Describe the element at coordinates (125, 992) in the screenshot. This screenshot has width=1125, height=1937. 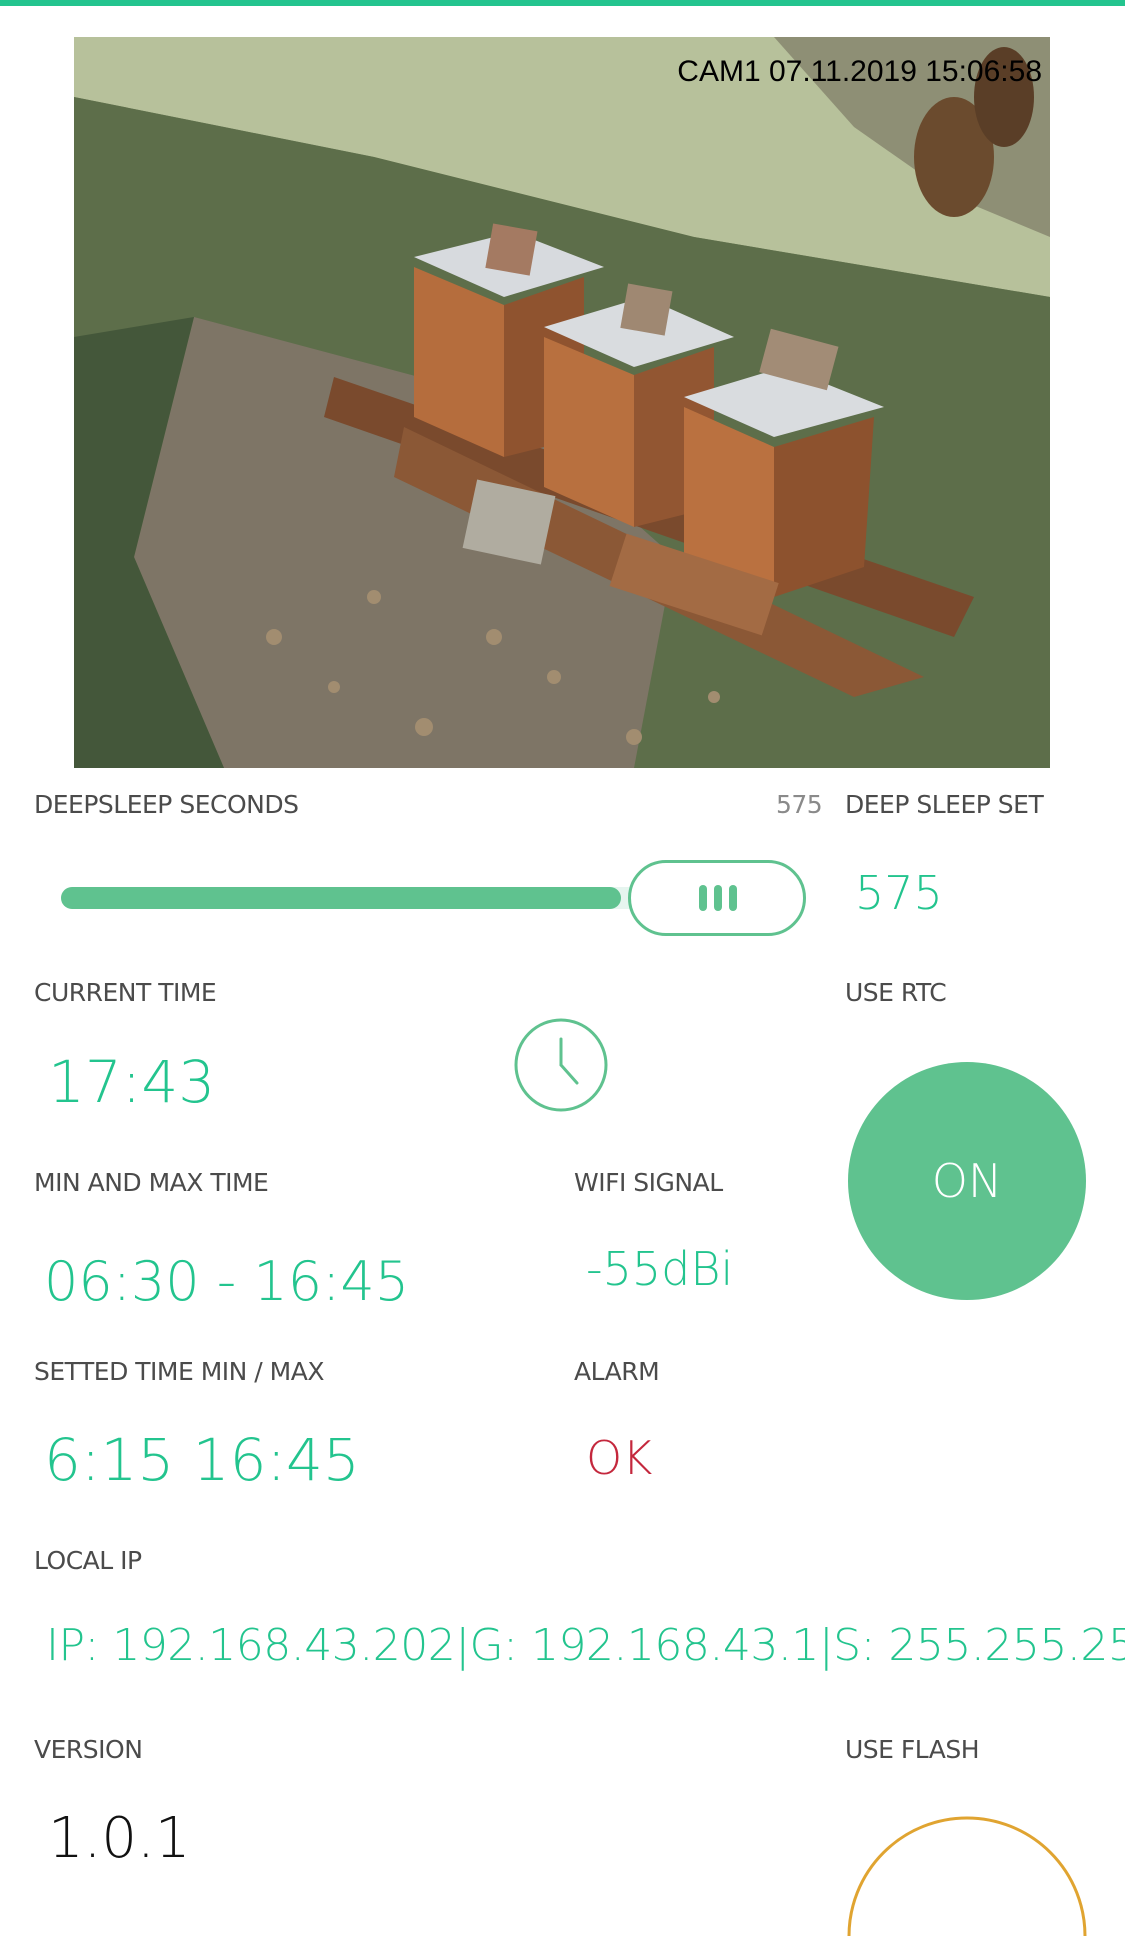
I see `current-time-label: CURRENT TIME` at that location.